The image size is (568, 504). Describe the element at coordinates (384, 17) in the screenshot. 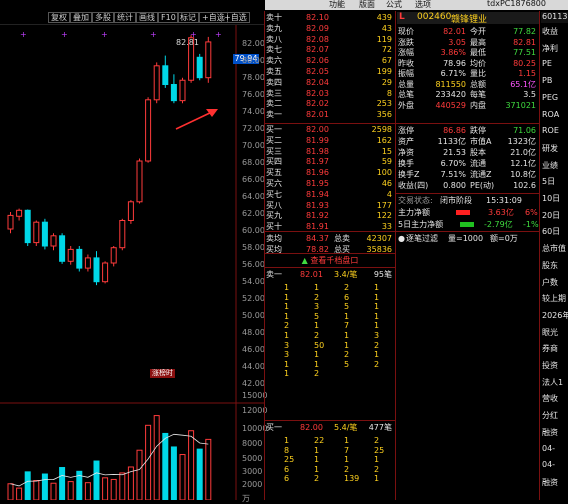

I see `book-volume: 439` at that location.